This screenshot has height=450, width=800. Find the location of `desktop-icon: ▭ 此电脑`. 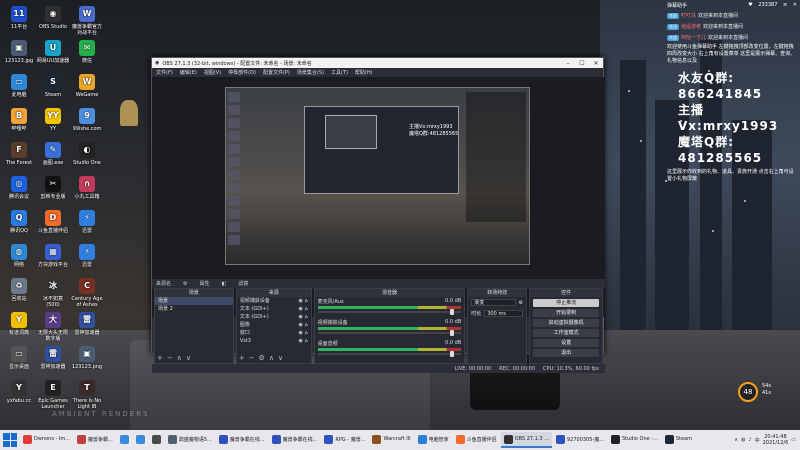

desktop-icon: ▭ 此电脑 is located at coordinates (19, 86).